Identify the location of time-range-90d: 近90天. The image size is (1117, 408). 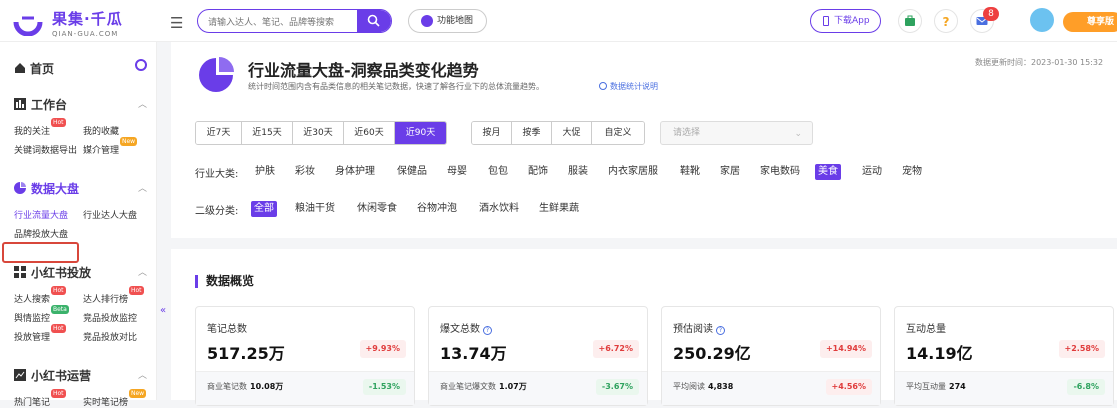
(420, 133).